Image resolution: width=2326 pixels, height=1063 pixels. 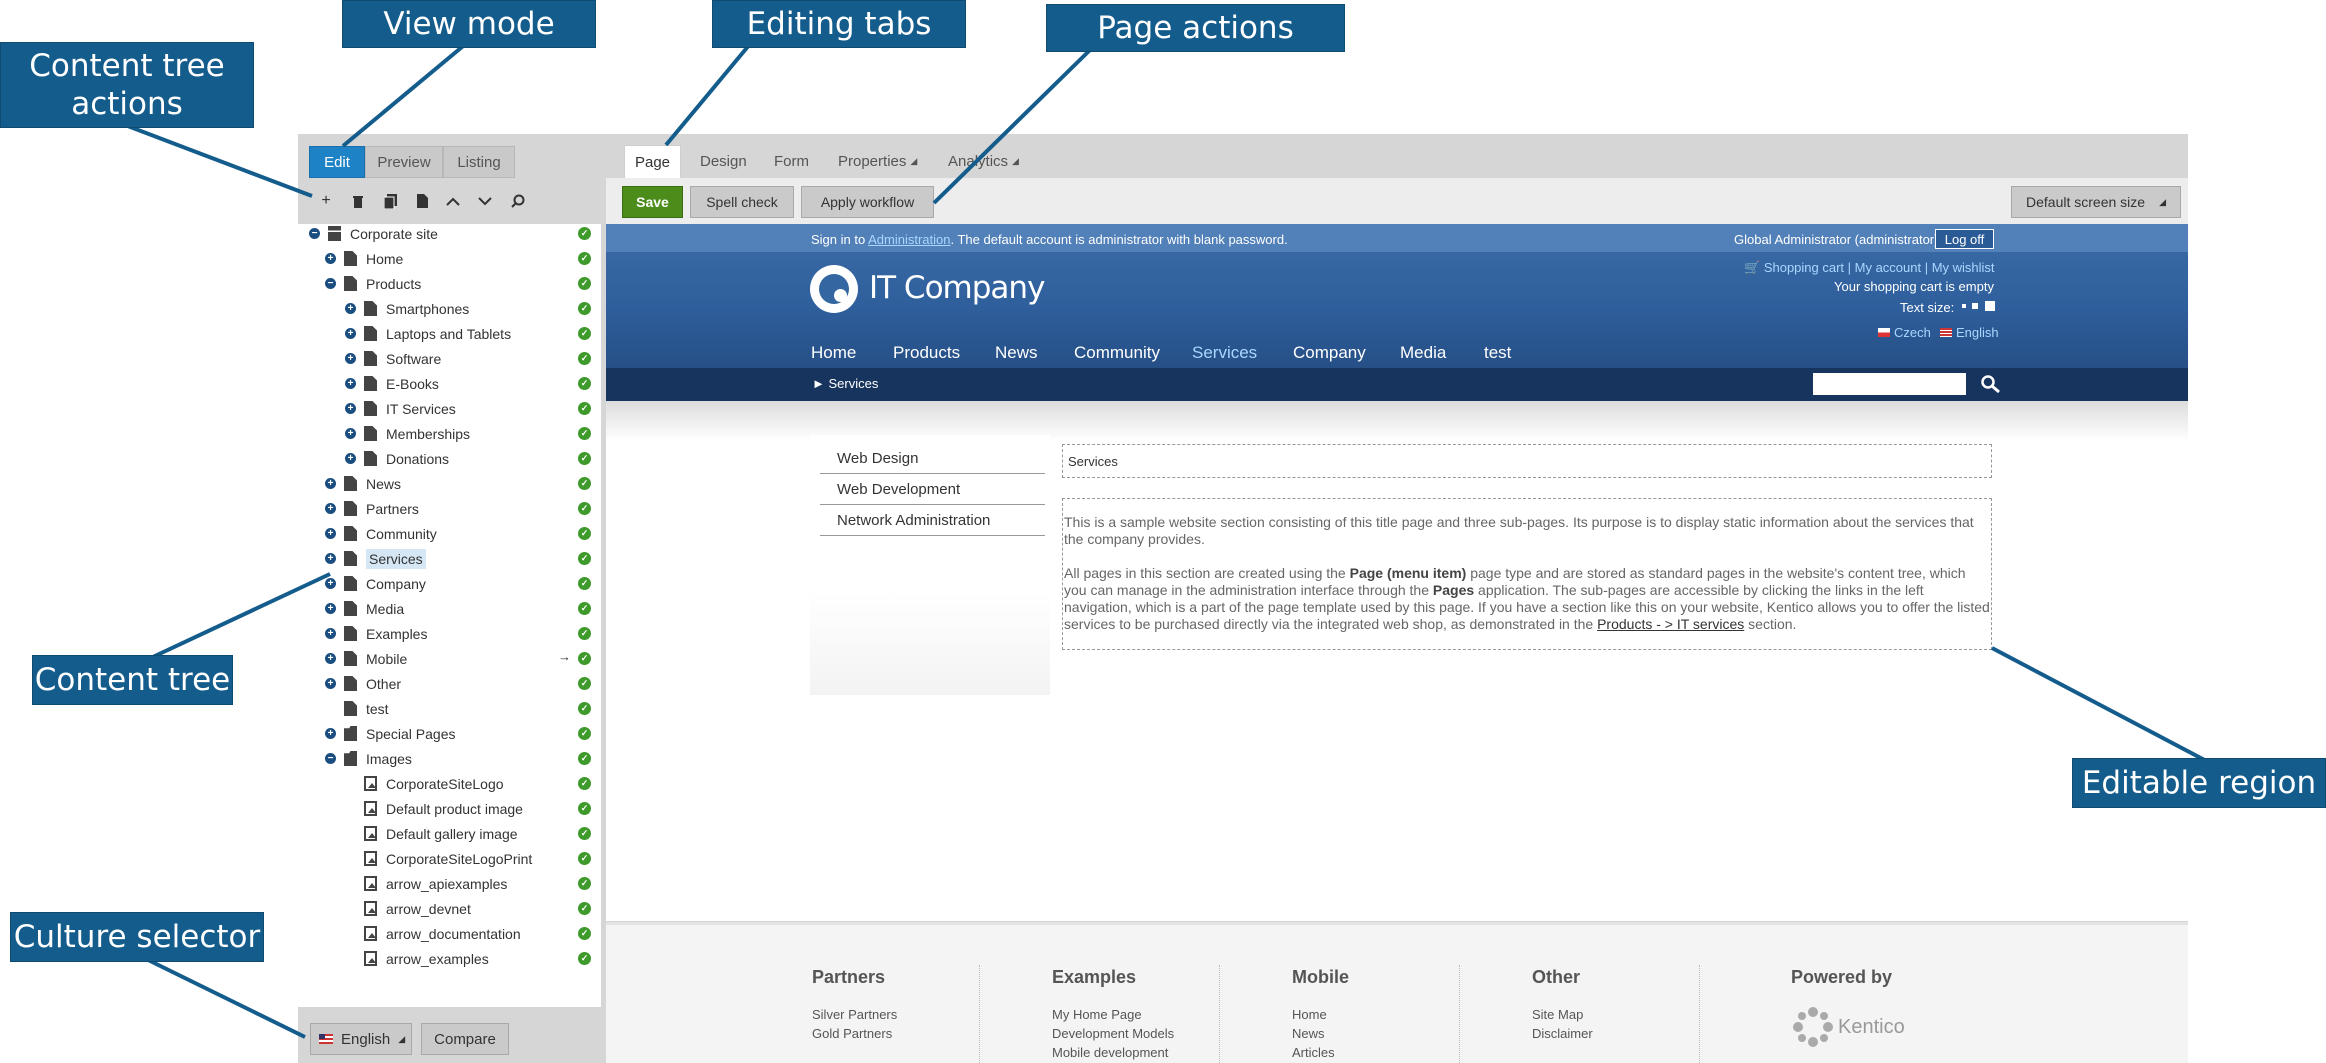 What do you see at coordinates (428, 333) in the screenshot?
I see `tree-item: + Laptops and Tablets` at bounding box center [428, 333].